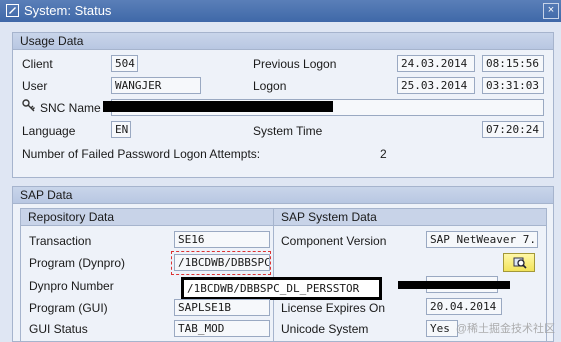 Image resolution: width=561 pixels, height=342 pixels. What do you see at coordinates (513, 129) in the screenshot?
I see `system-time-field: 07:20:24` at bounding box center [513, 129].